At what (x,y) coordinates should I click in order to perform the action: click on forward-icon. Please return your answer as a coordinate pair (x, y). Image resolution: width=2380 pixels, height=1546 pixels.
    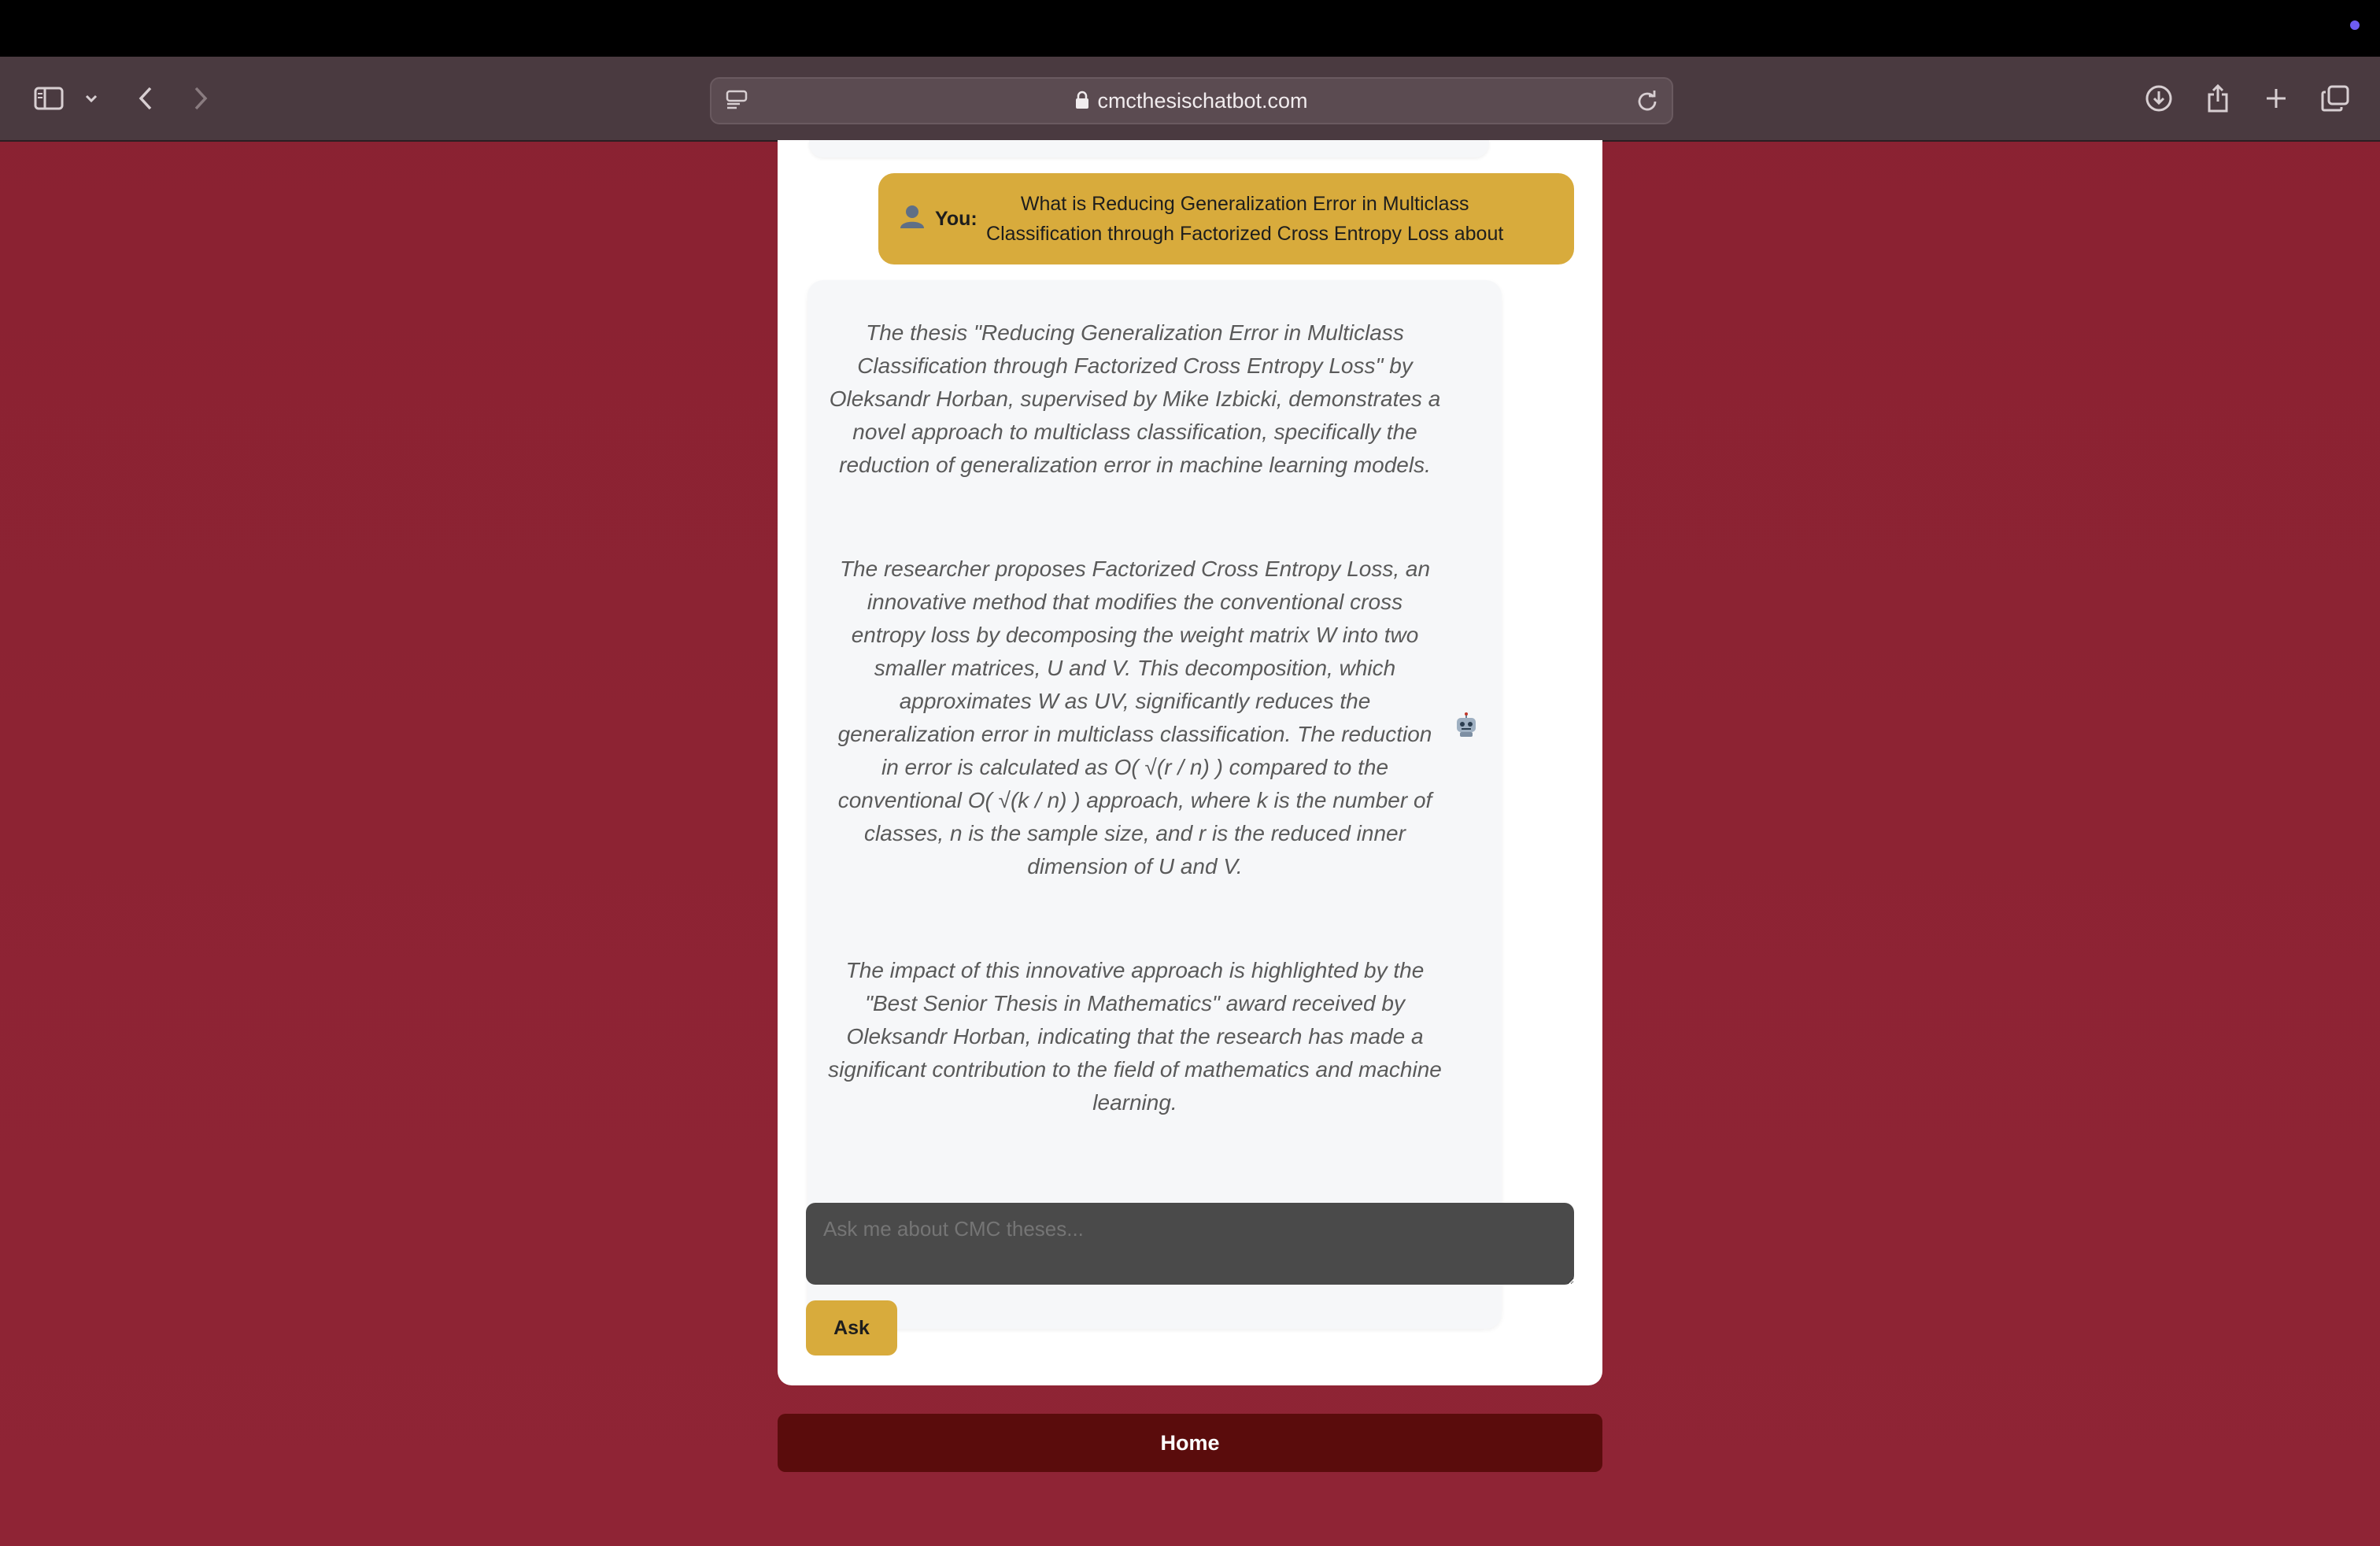
    Looking at the image, I should click on (201, 98).